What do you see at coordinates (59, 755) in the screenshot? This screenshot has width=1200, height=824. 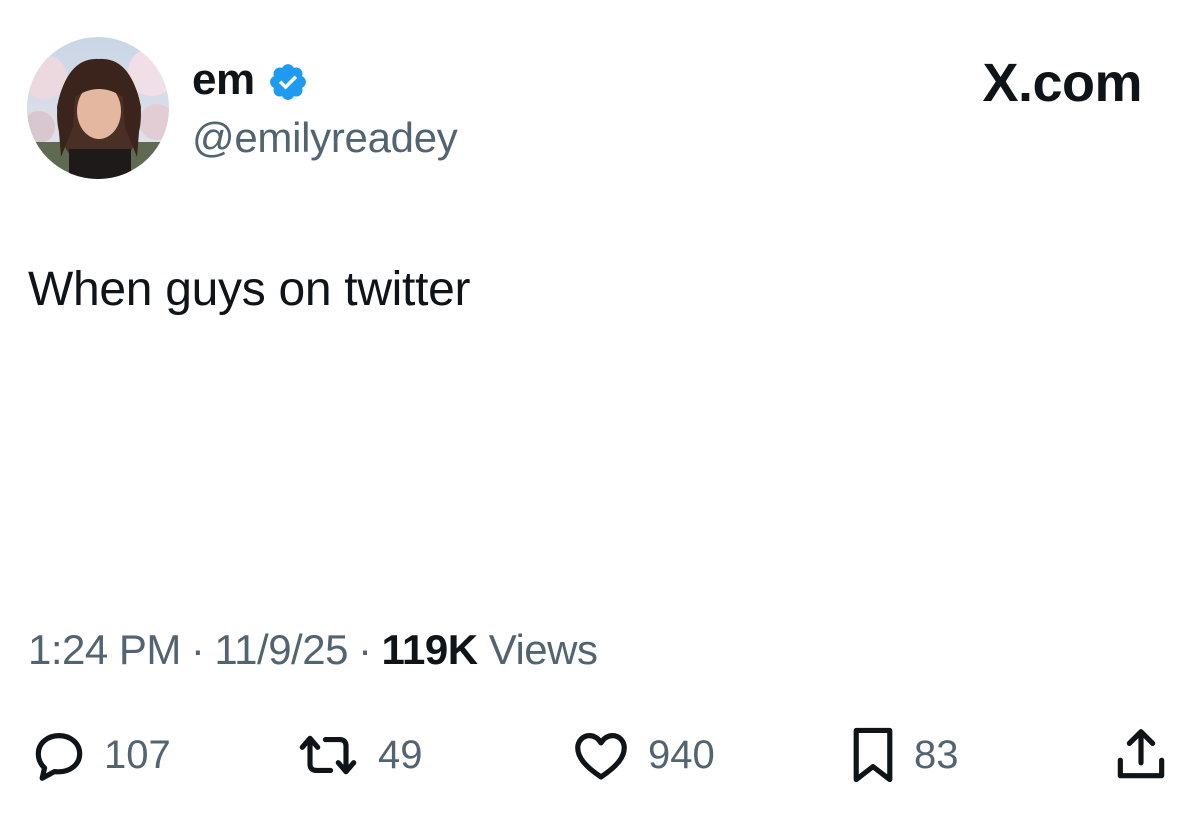 I see `reply-bubble-icon` at bounding box center [59, 755].